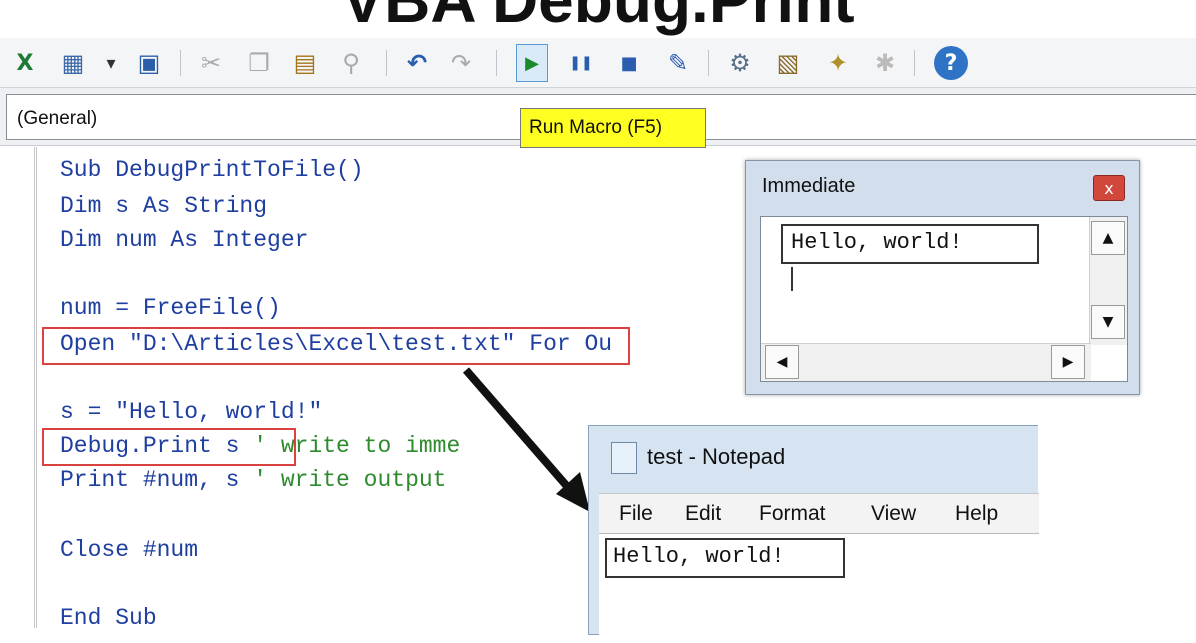 This screenshot has width=1196, height=643. Describe the element at coordinates (1108, 281) in the screenshot. I see `vertical-scrollbar: ▲ ▼` at that location.